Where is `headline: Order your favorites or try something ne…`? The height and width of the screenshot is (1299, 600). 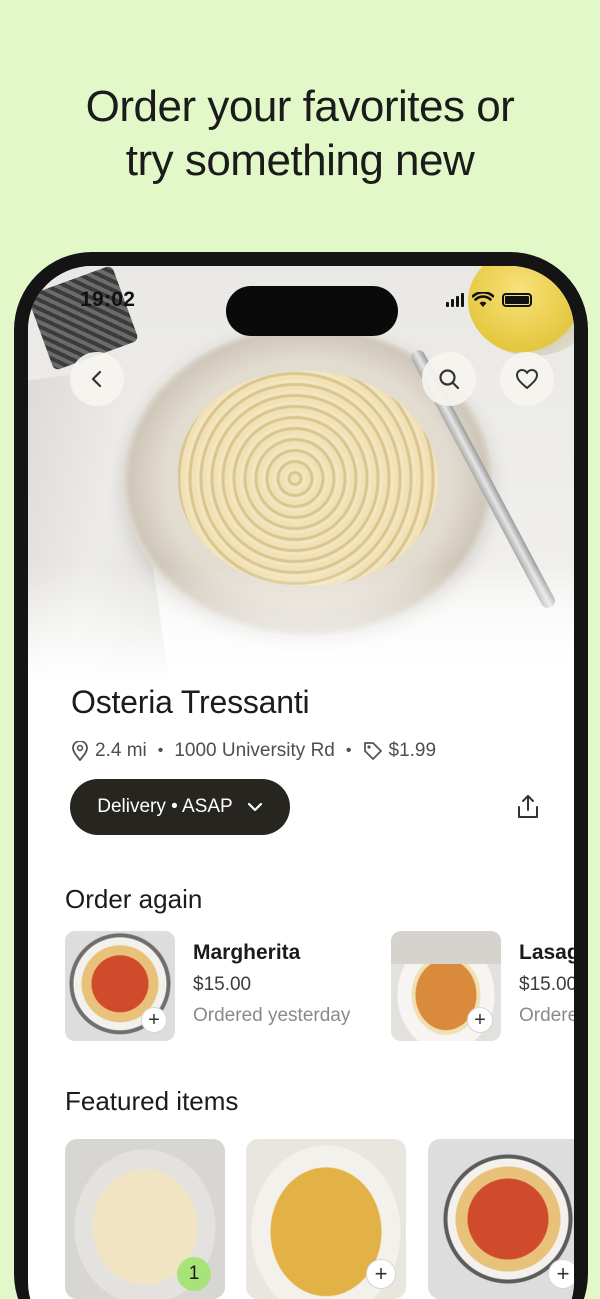
headline: Order your favorites or try something ne… is located at coordinates (300, 134).